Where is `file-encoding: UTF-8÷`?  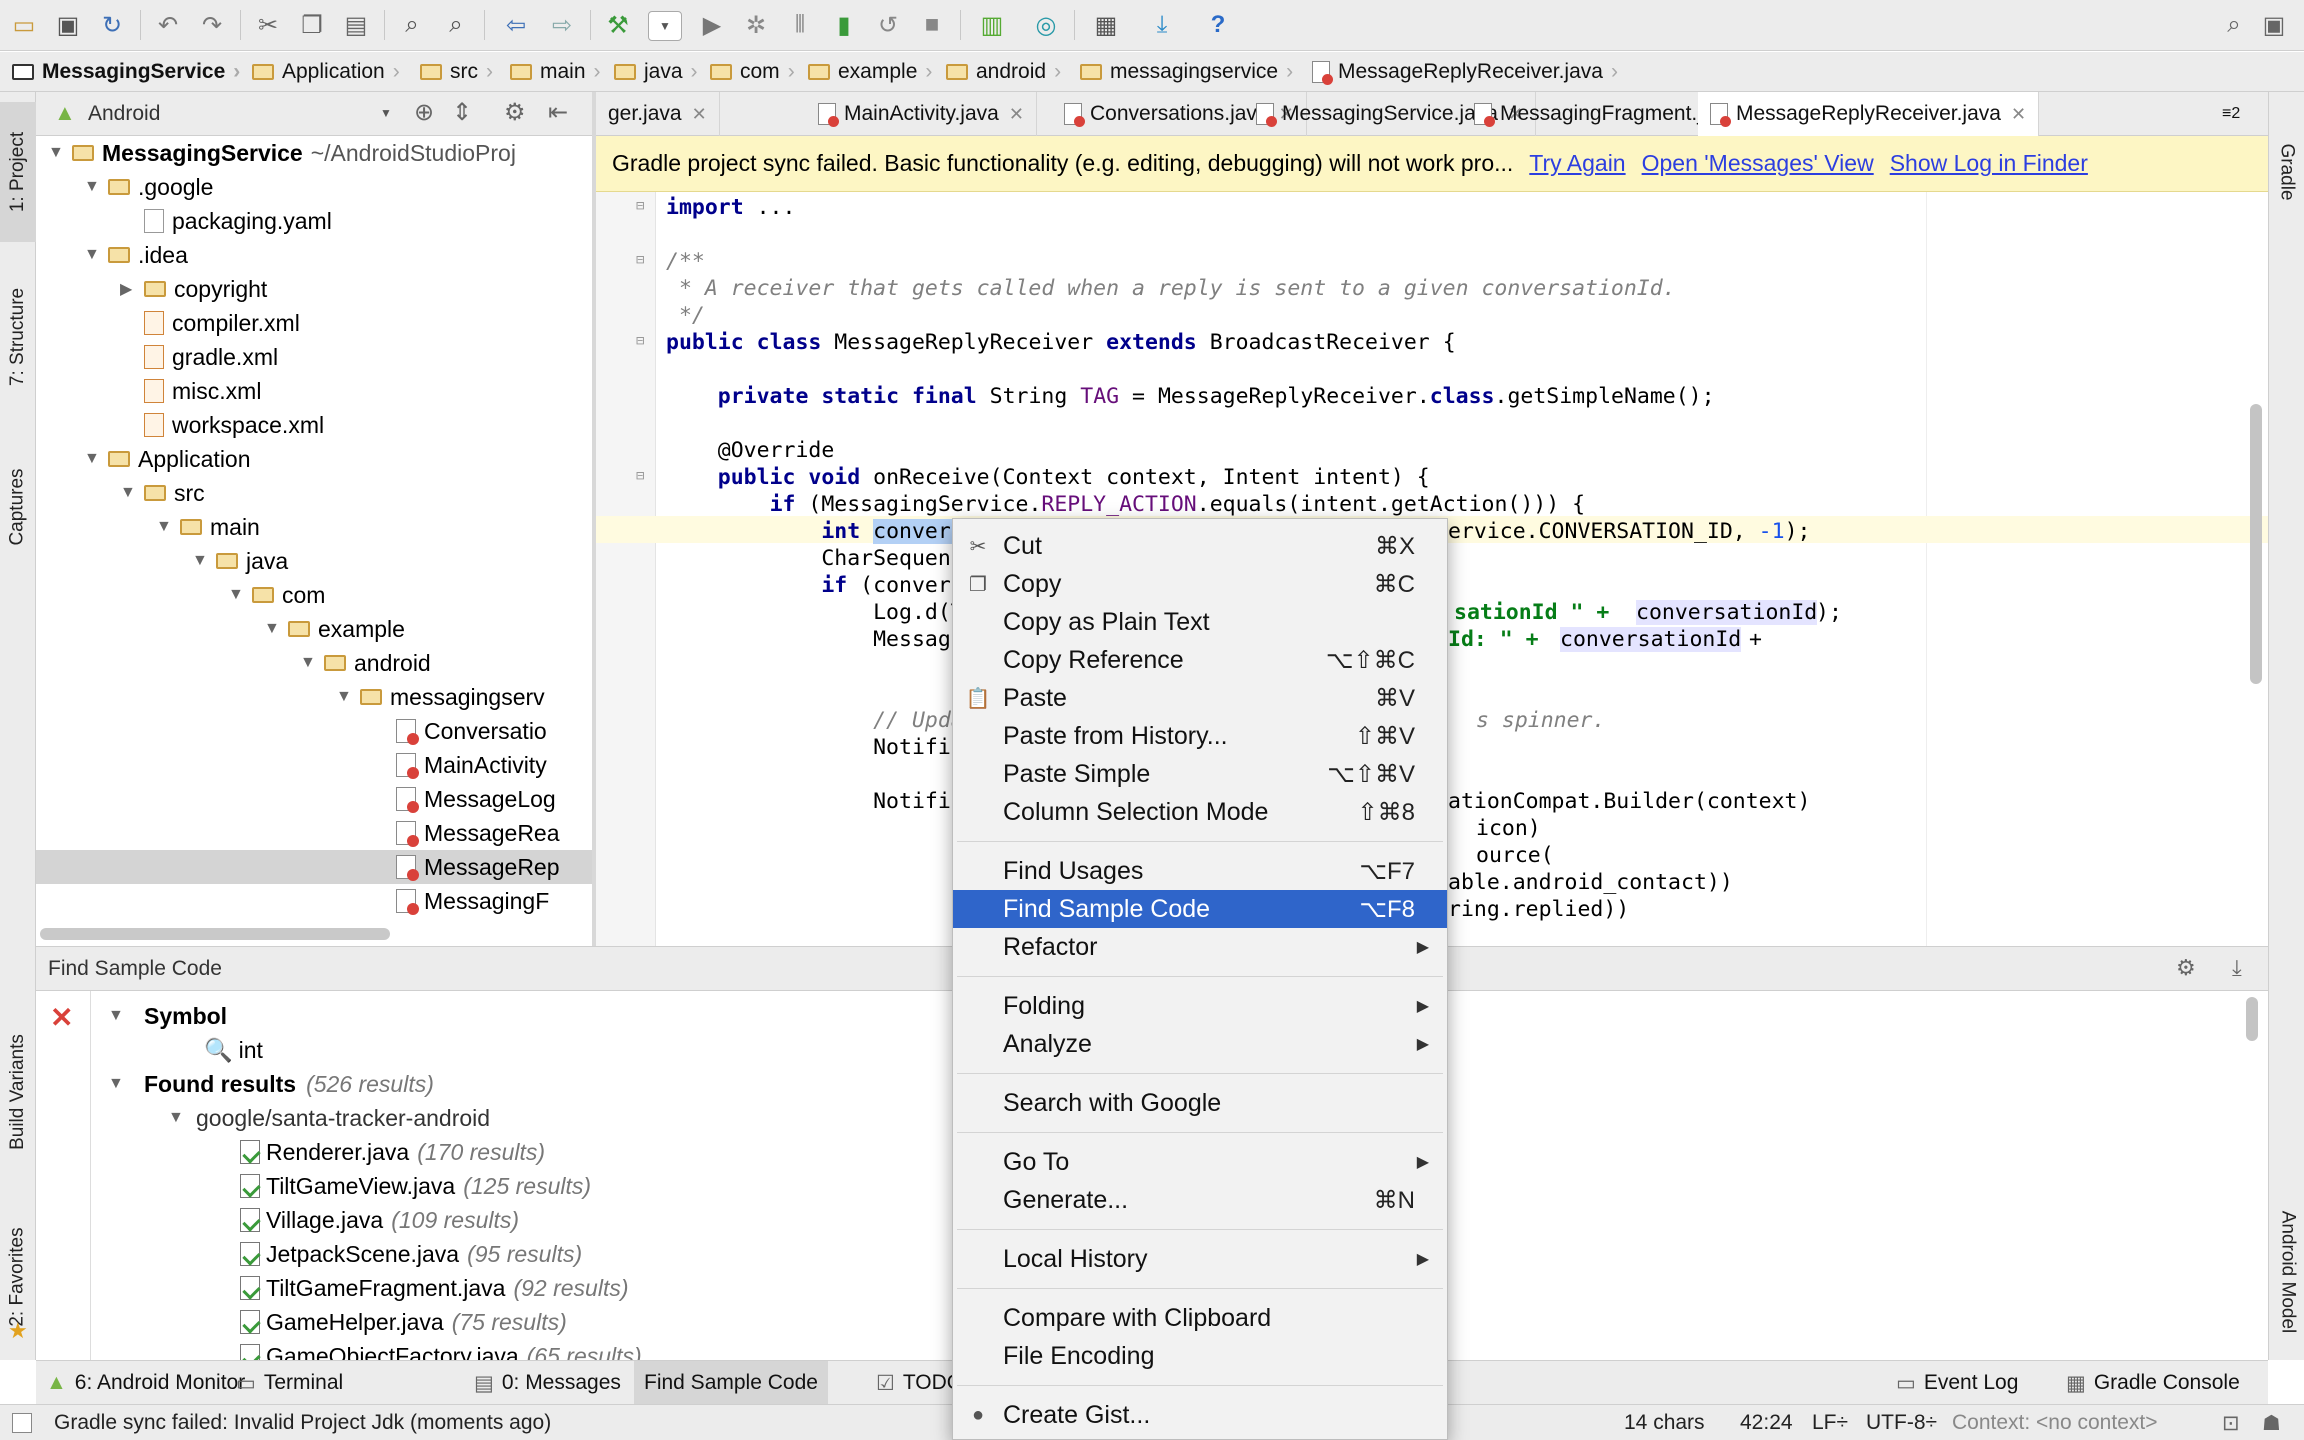 file-encoding: UTF-8÷ is located at coordinates (1901, 1422).